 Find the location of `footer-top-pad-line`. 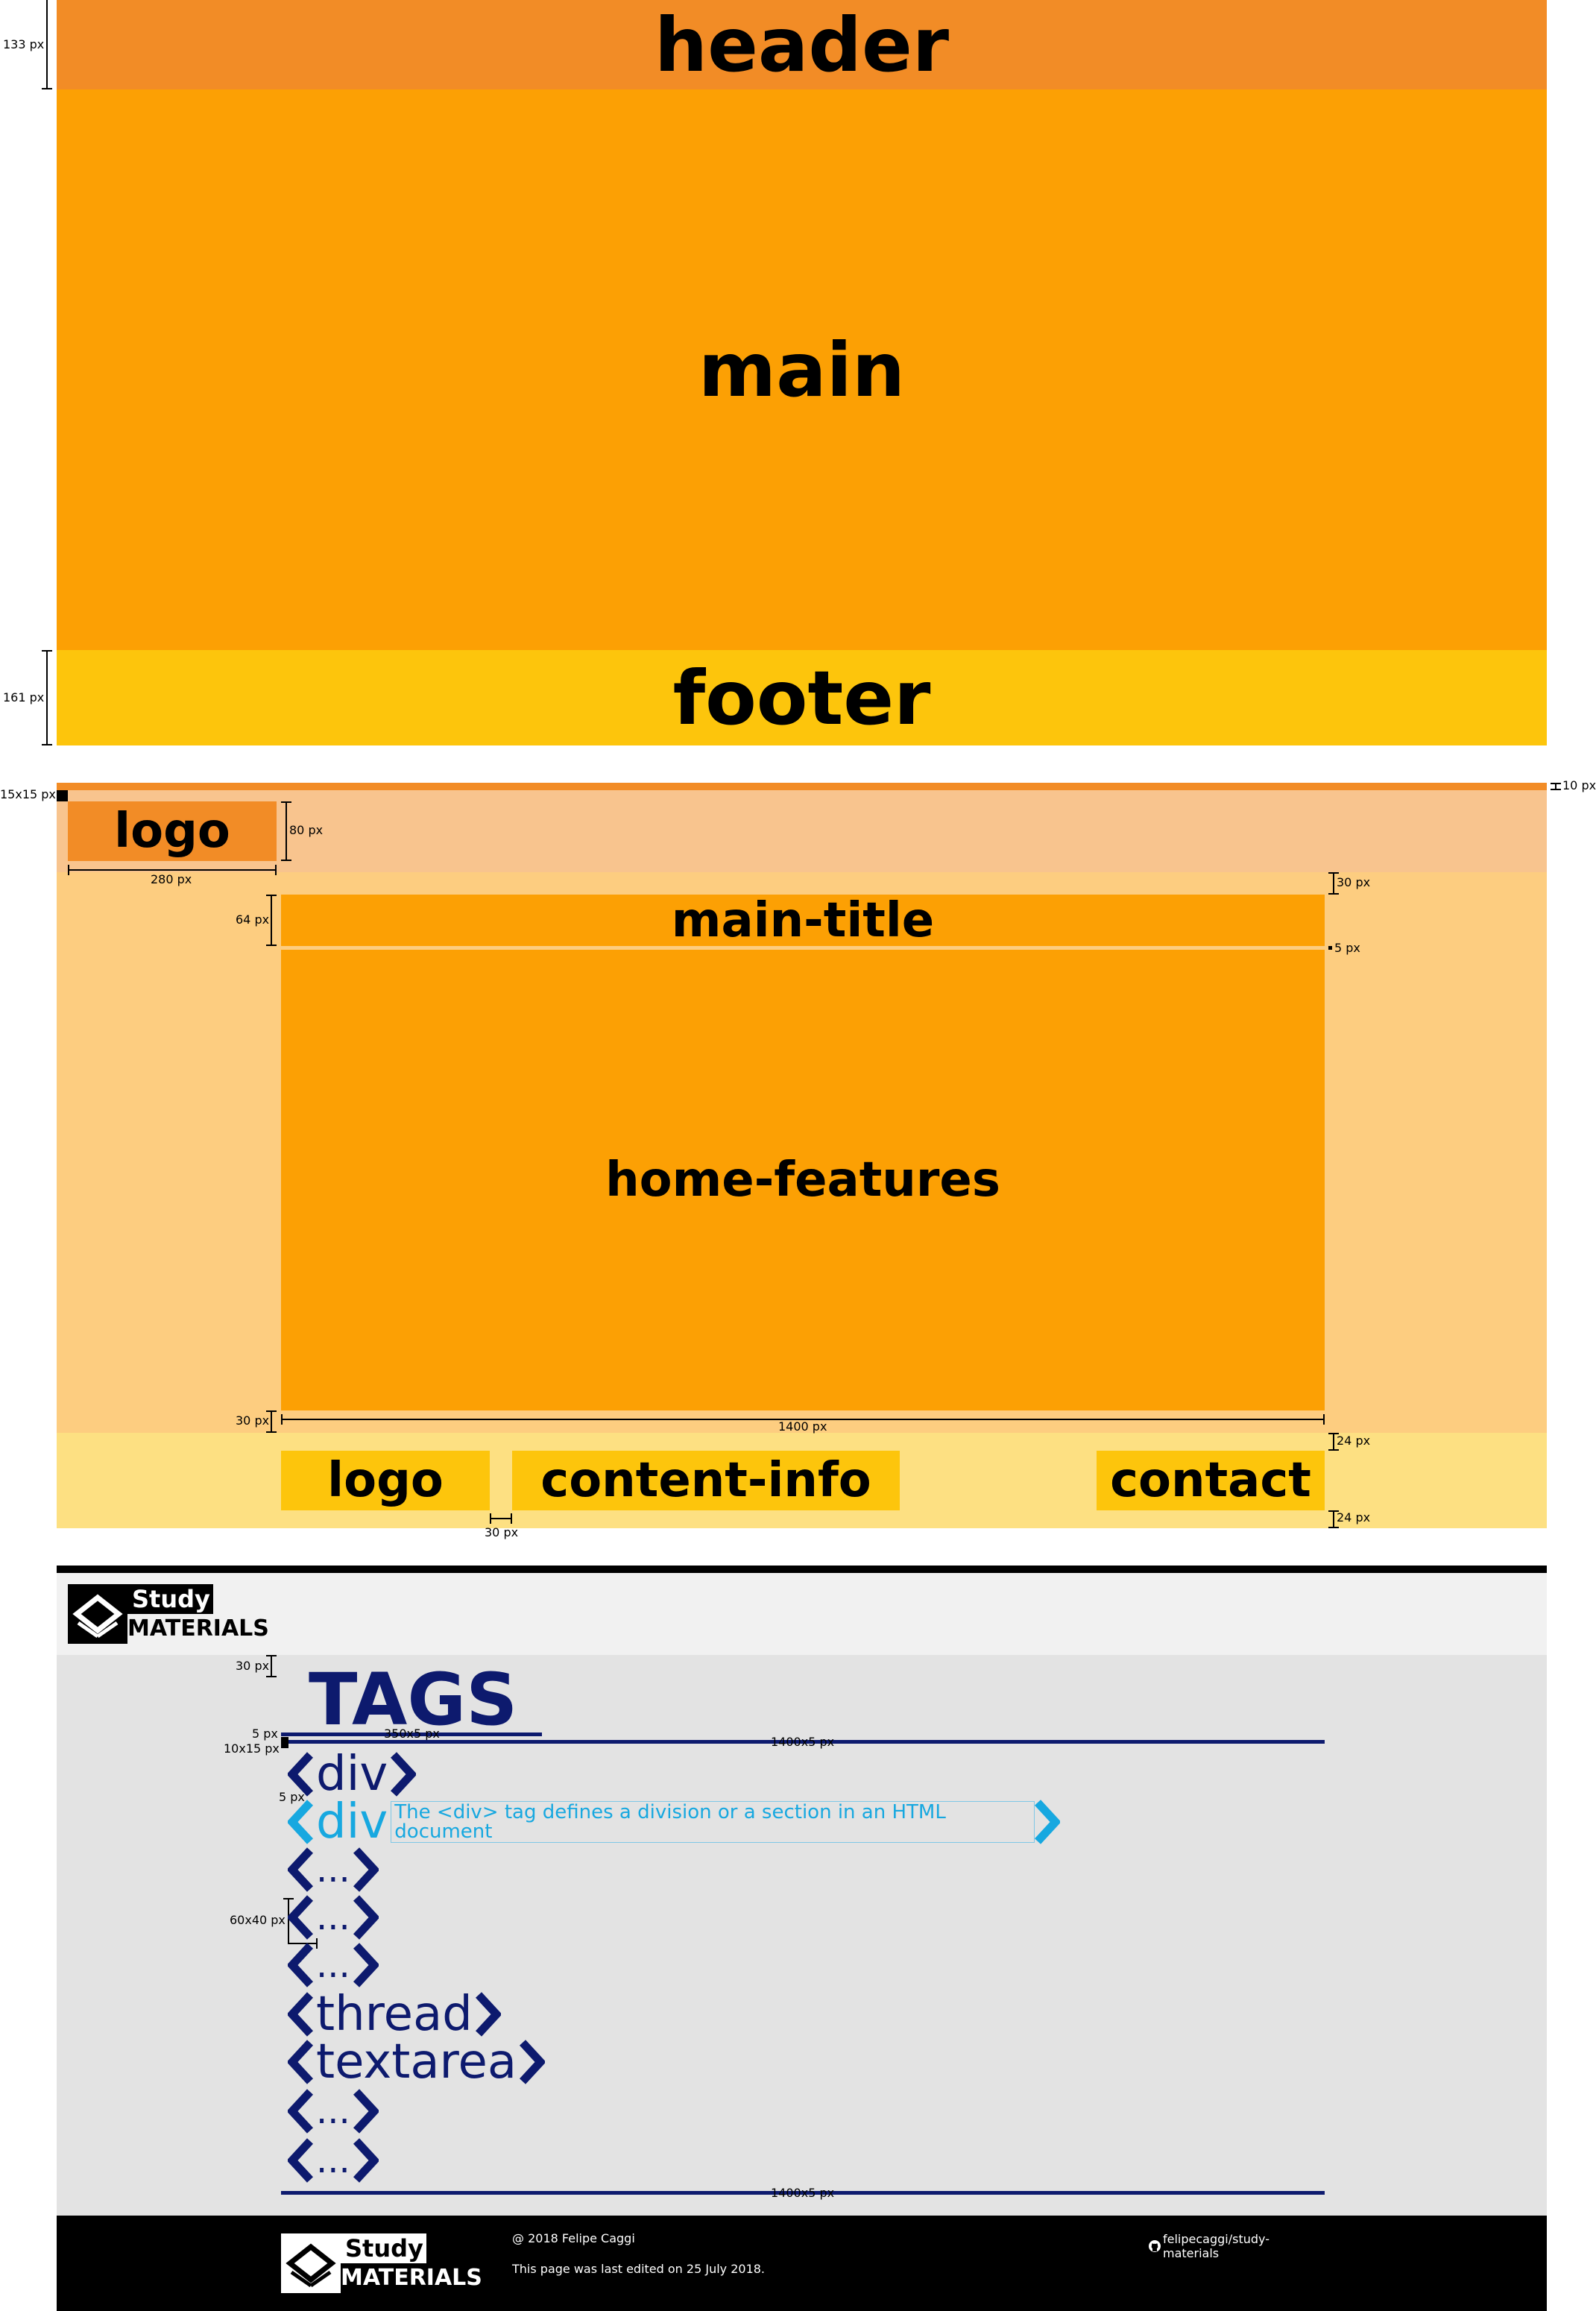

footer-top-pad-line is located at coordinates (1333, 1442).